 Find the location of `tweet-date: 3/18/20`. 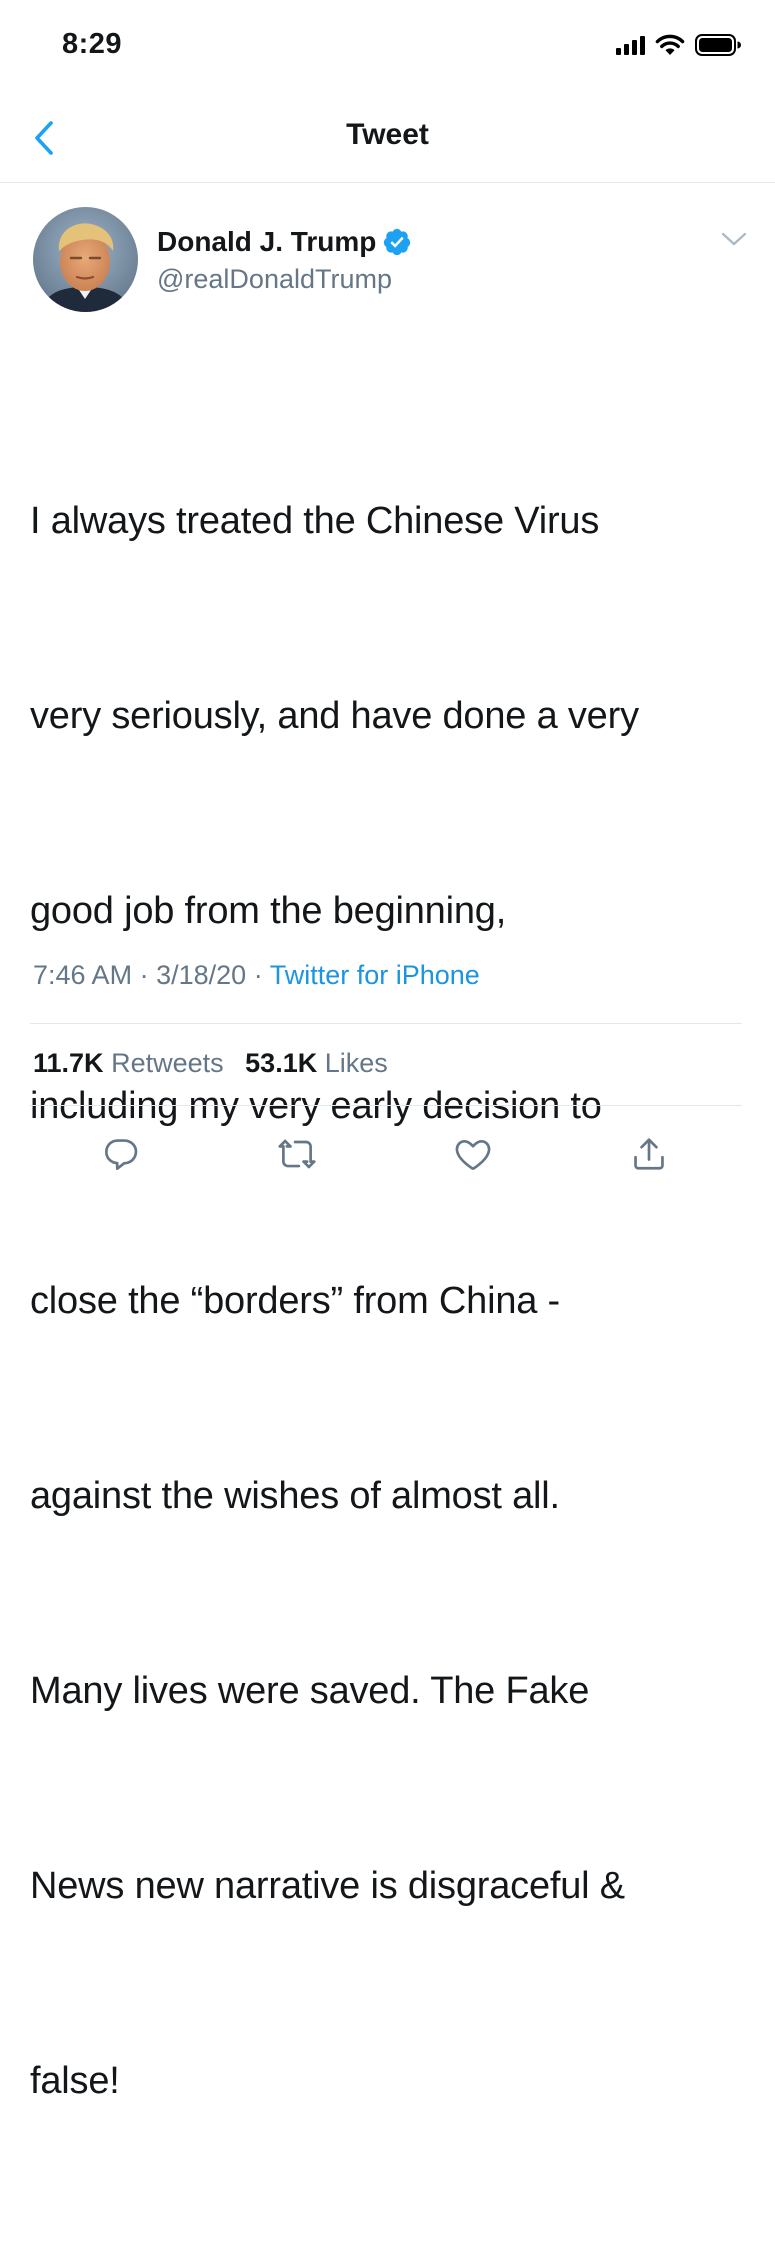

tweet-date: 3/18/20 is located at coordinates (201, 975).